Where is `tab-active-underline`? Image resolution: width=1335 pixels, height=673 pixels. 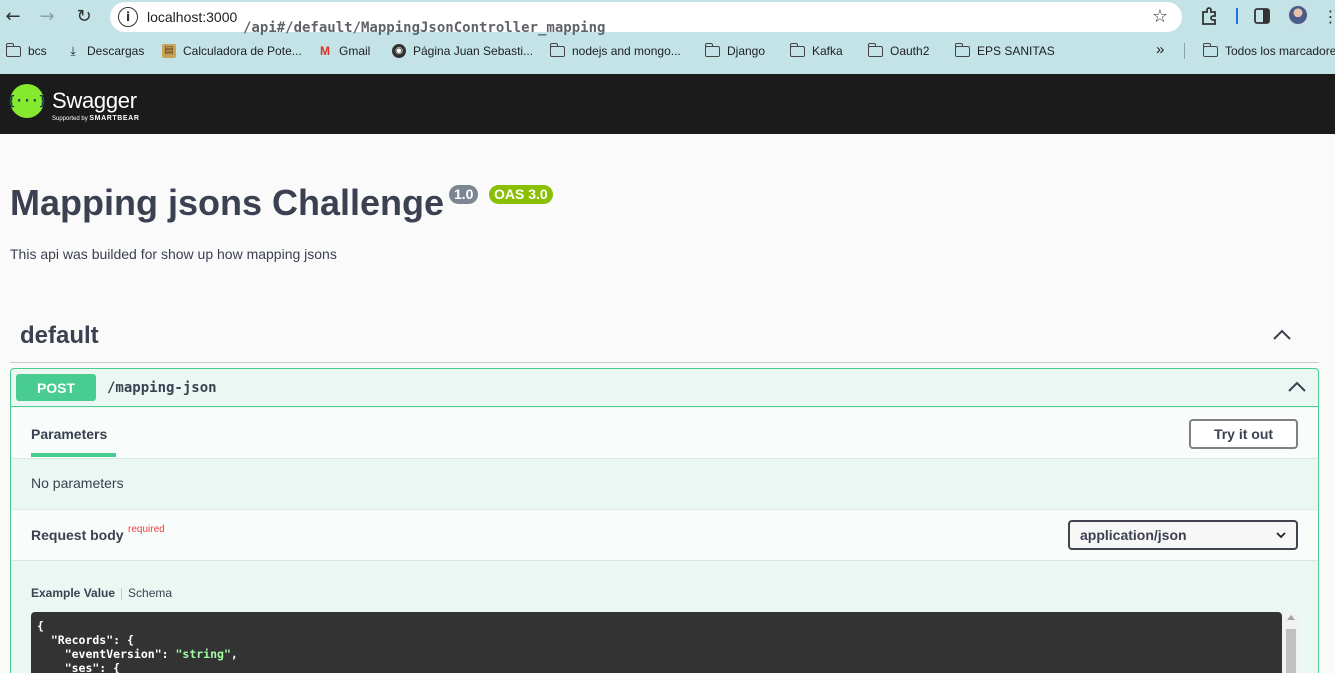 tab-active-underline is located at coordinates (73, 455).